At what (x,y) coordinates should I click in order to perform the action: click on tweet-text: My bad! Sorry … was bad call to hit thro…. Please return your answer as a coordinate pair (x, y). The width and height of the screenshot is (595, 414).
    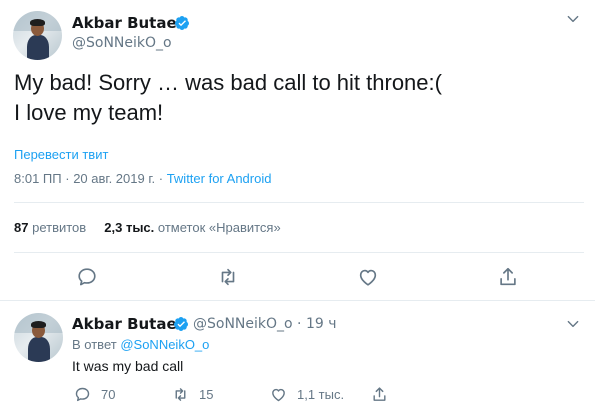
    Looking at the image, I should click on (228, 98).